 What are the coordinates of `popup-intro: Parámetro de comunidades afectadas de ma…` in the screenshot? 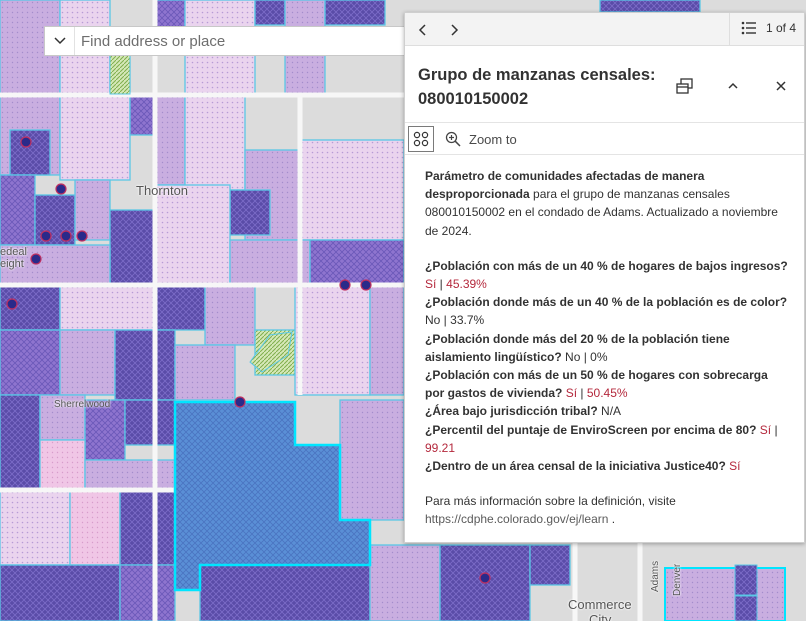 It's located at (601, 203).